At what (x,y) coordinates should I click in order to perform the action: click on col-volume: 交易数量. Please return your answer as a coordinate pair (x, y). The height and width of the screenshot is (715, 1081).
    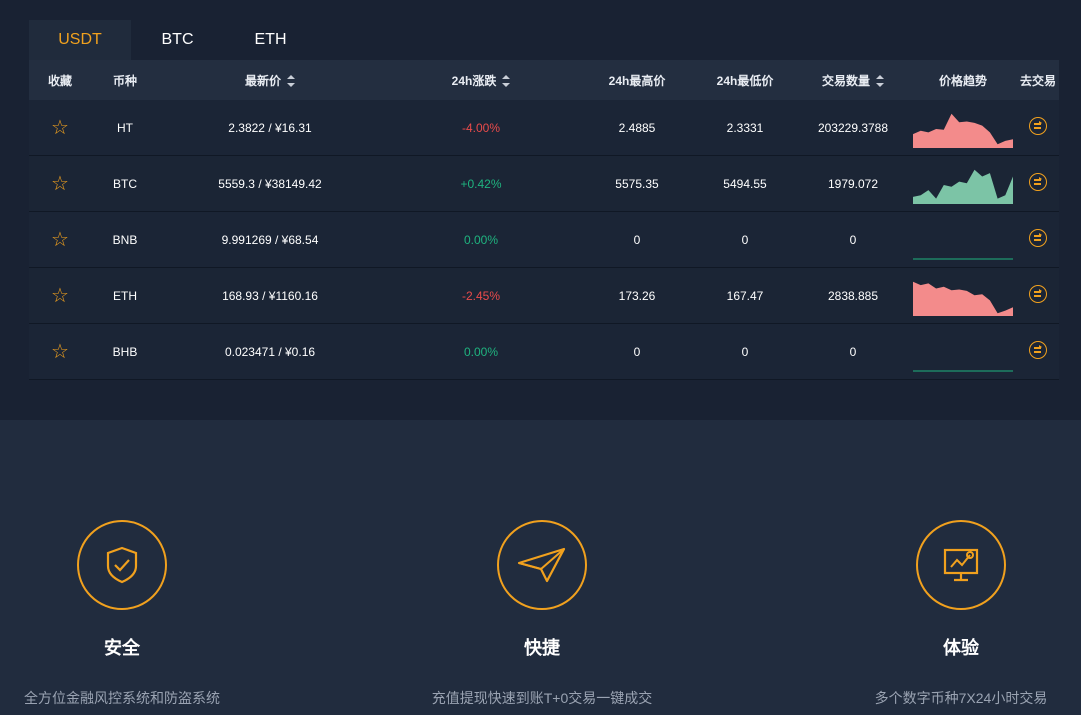
    Looking at the image, I should click on (853, 80).